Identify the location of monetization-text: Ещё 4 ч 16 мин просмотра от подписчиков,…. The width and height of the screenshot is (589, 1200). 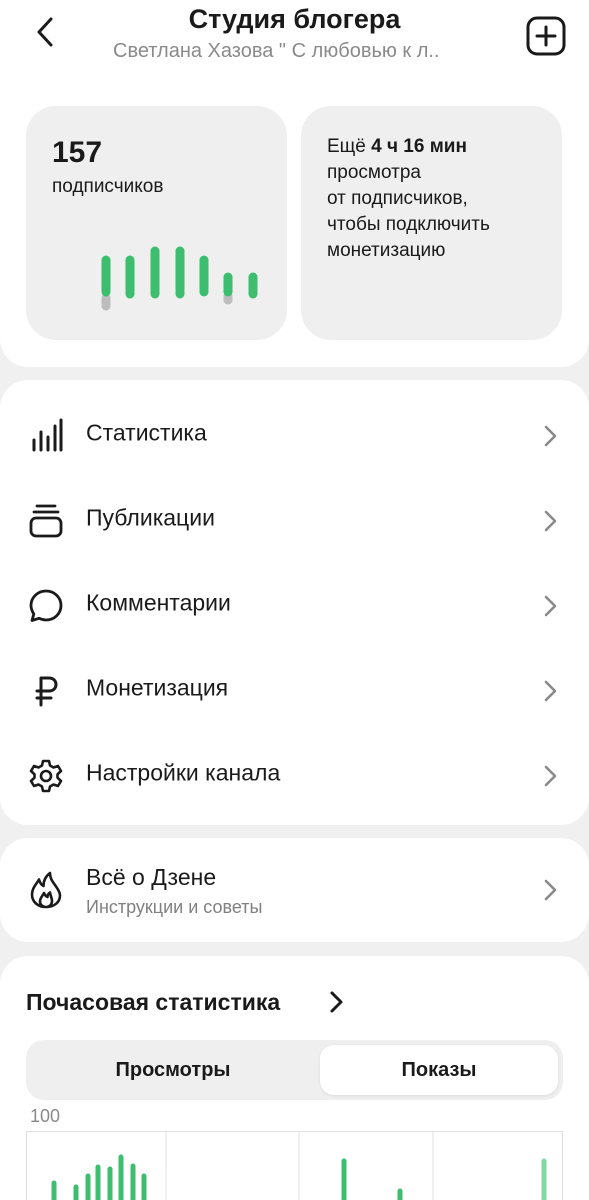
(437, 199).